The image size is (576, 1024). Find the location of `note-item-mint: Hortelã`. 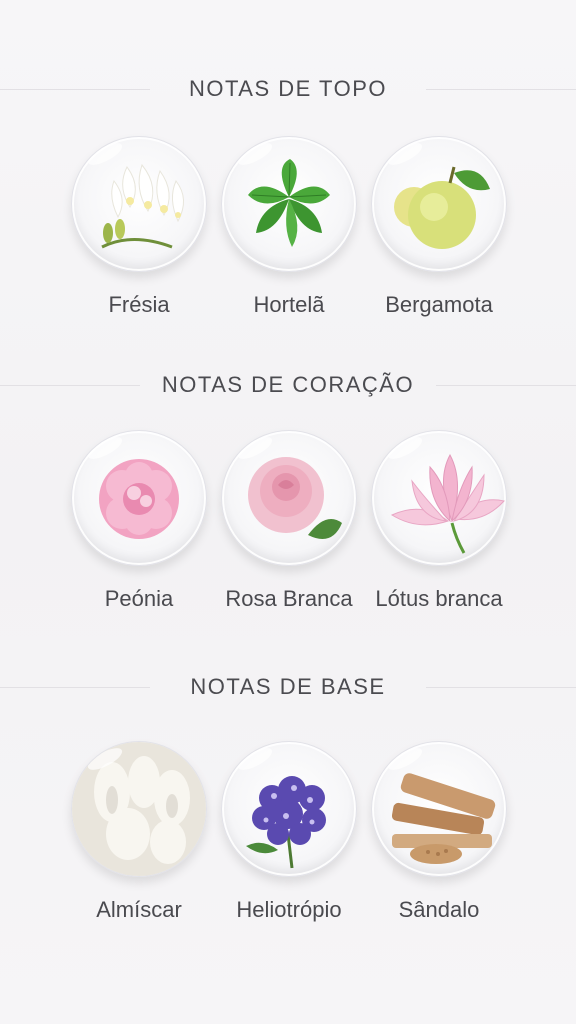

note-item-mint: Hortelã is located at coordinates (289, 227).